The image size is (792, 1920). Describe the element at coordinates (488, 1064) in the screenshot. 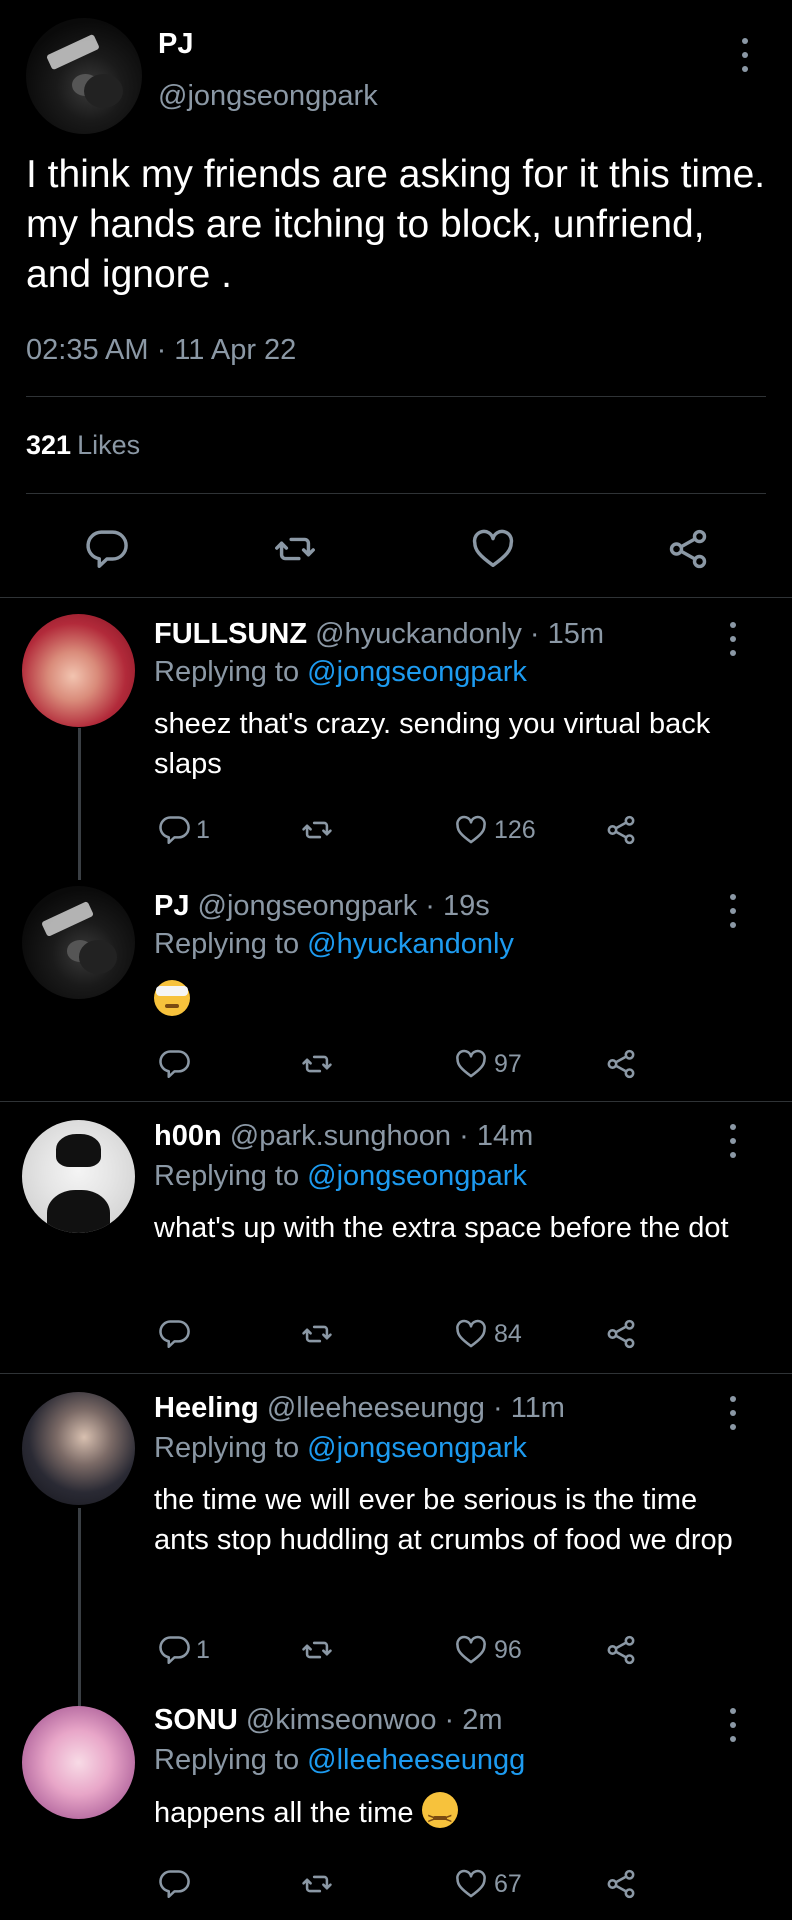

I see `like-button: 97` at that location.